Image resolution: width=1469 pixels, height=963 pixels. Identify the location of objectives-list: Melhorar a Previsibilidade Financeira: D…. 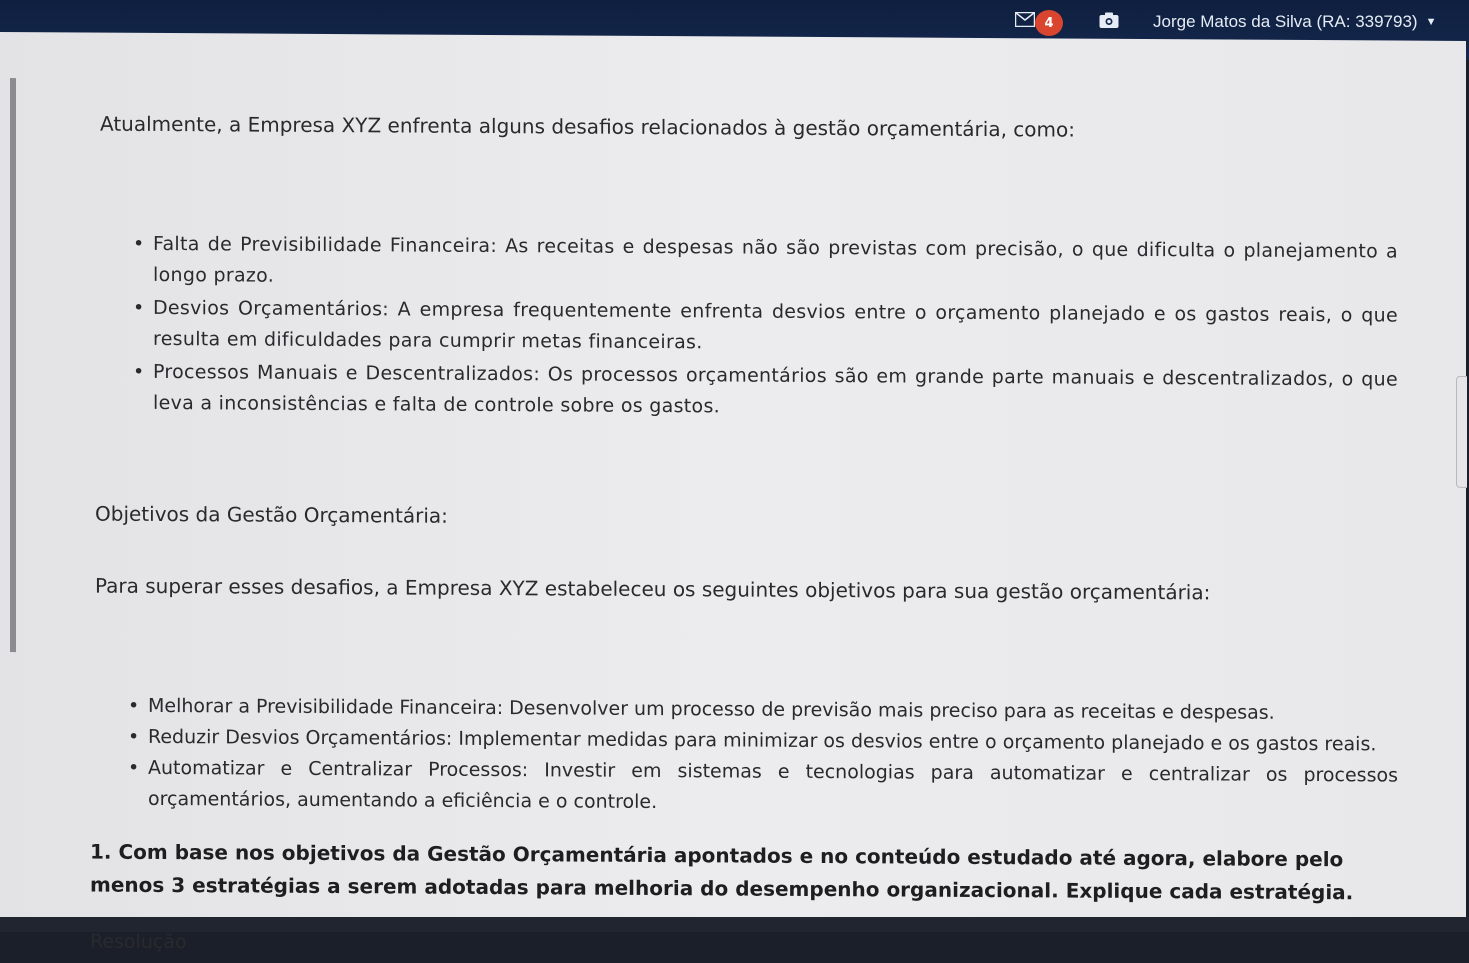
(763, 757).